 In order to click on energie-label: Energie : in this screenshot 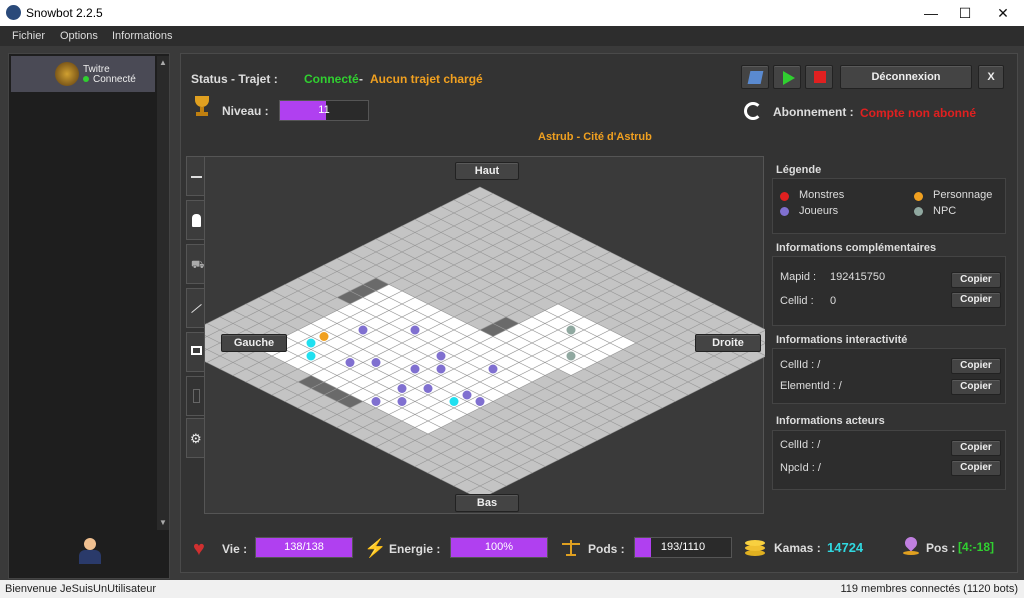, I will do `click(415, 549)`.